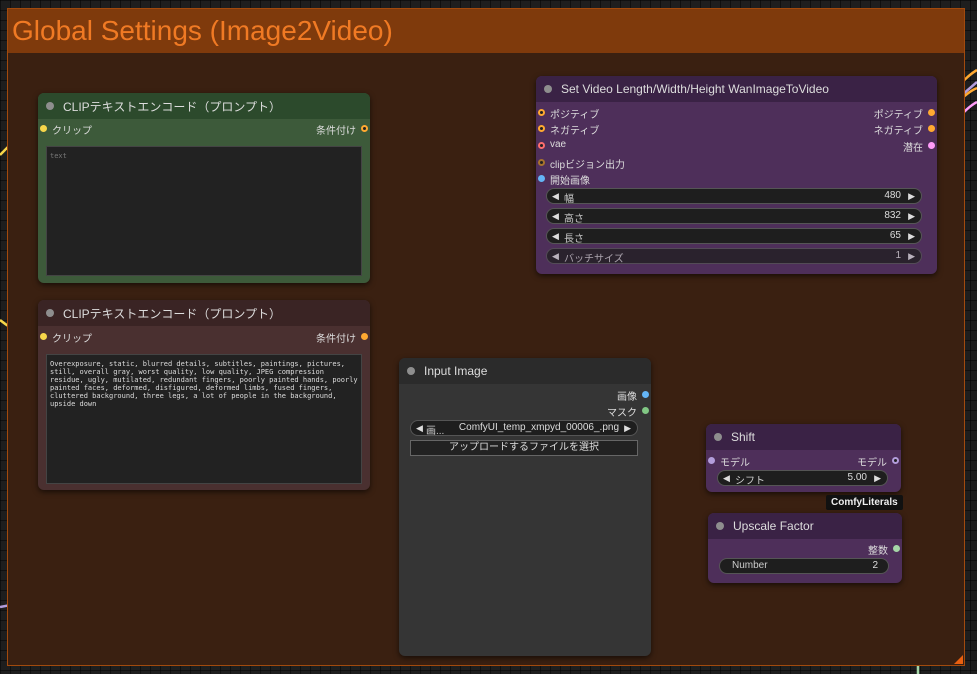 The image size is (977, 674). I want to click on shift-label: シフト, so click(750, 481).